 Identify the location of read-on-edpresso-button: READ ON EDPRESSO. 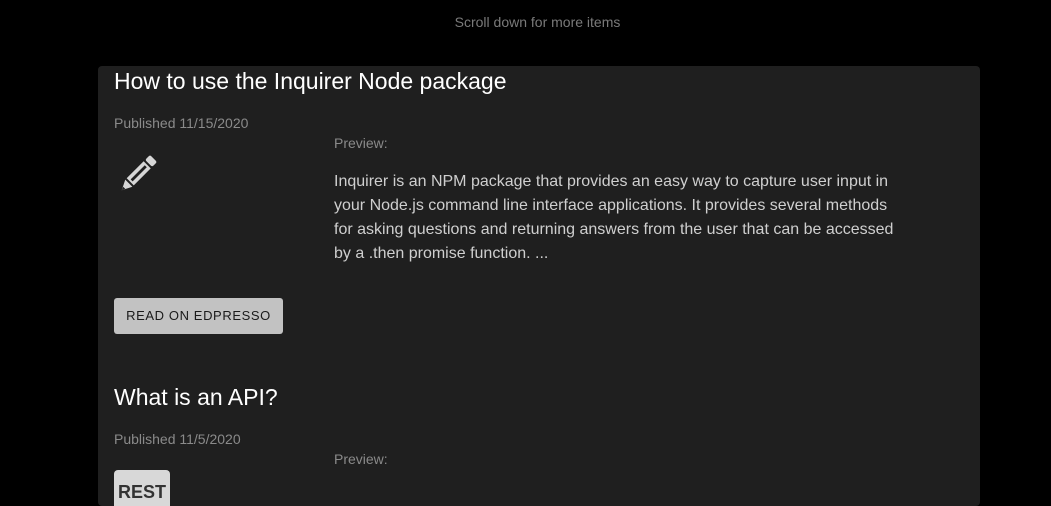
(198, 316).